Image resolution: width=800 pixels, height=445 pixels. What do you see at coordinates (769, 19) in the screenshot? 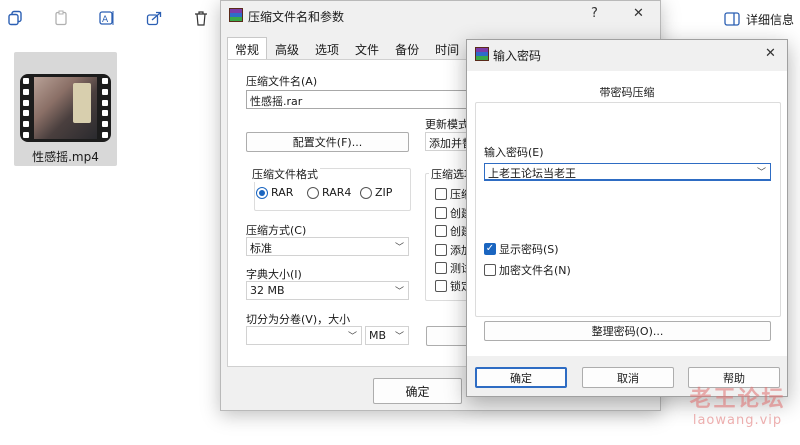
I see `details-label: 详细信息` at bounding box center [769, 19].